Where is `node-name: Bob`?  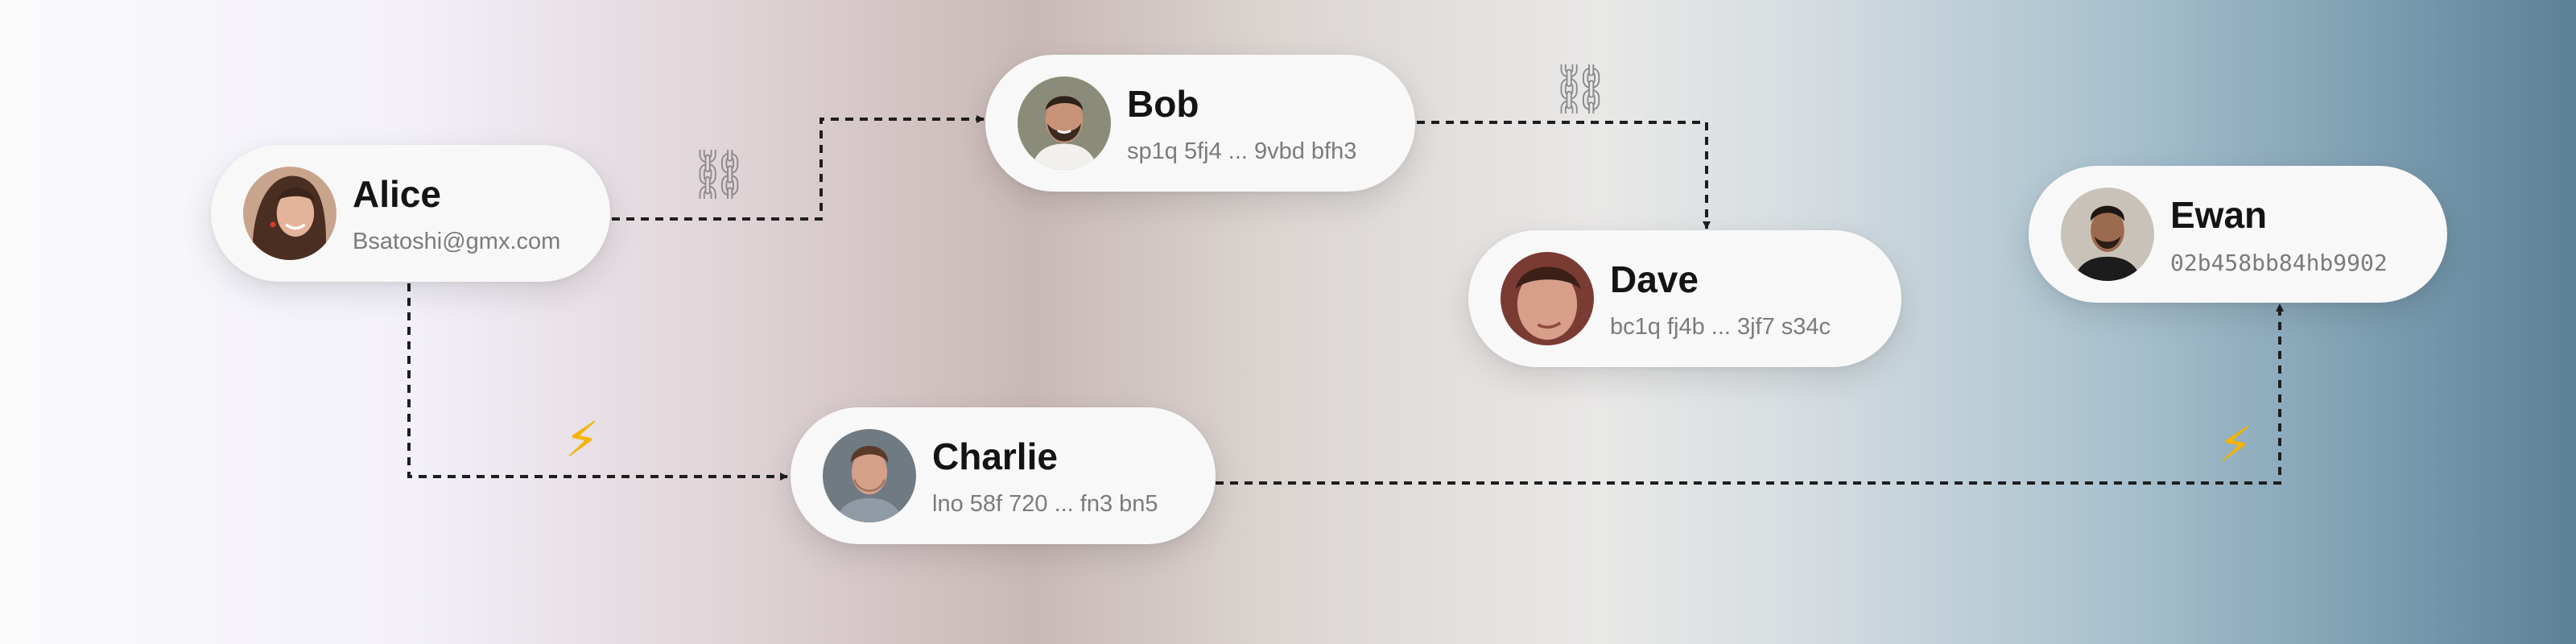
node-name: Bob is located at coordinates (1163, 104).